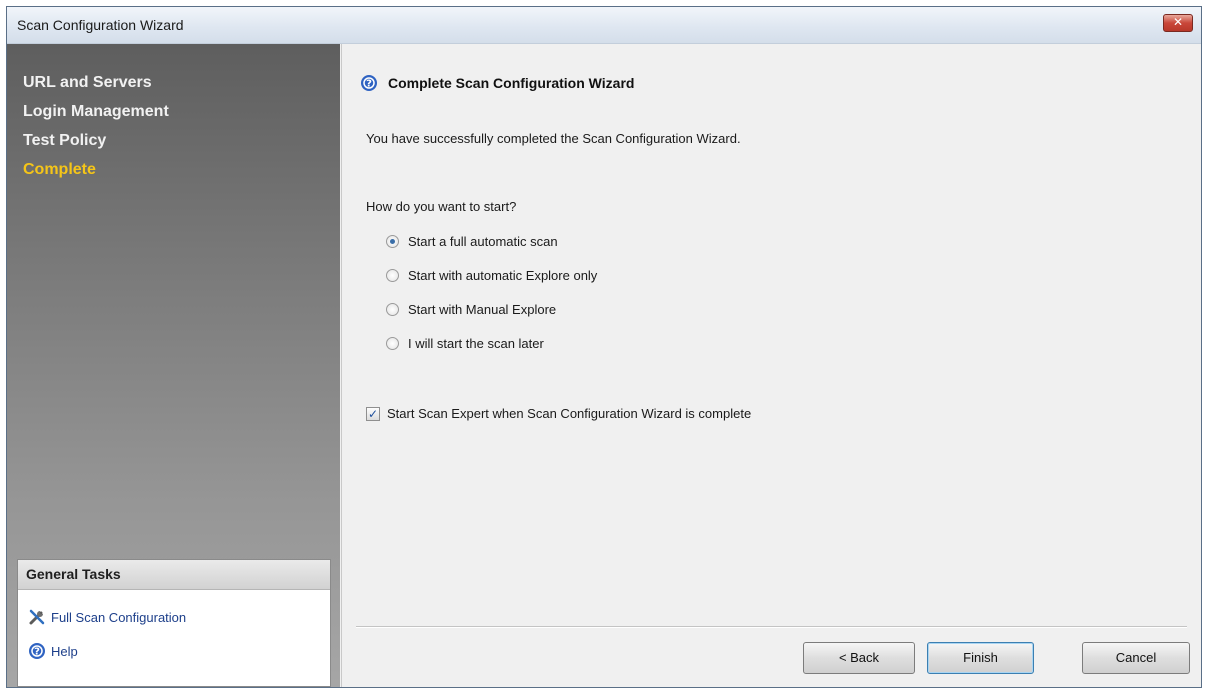 The height and width of the screenshot is (692, 1209). I want to click on title-bar: Scan Configuration Wizard ✕, so click(604, 25).